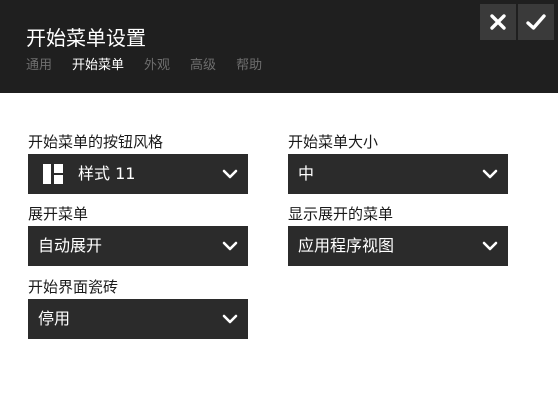  Describe the element at coordinates (70, 245) in the screenshot. I see `expand-menu-value: 自动展开` at that location.